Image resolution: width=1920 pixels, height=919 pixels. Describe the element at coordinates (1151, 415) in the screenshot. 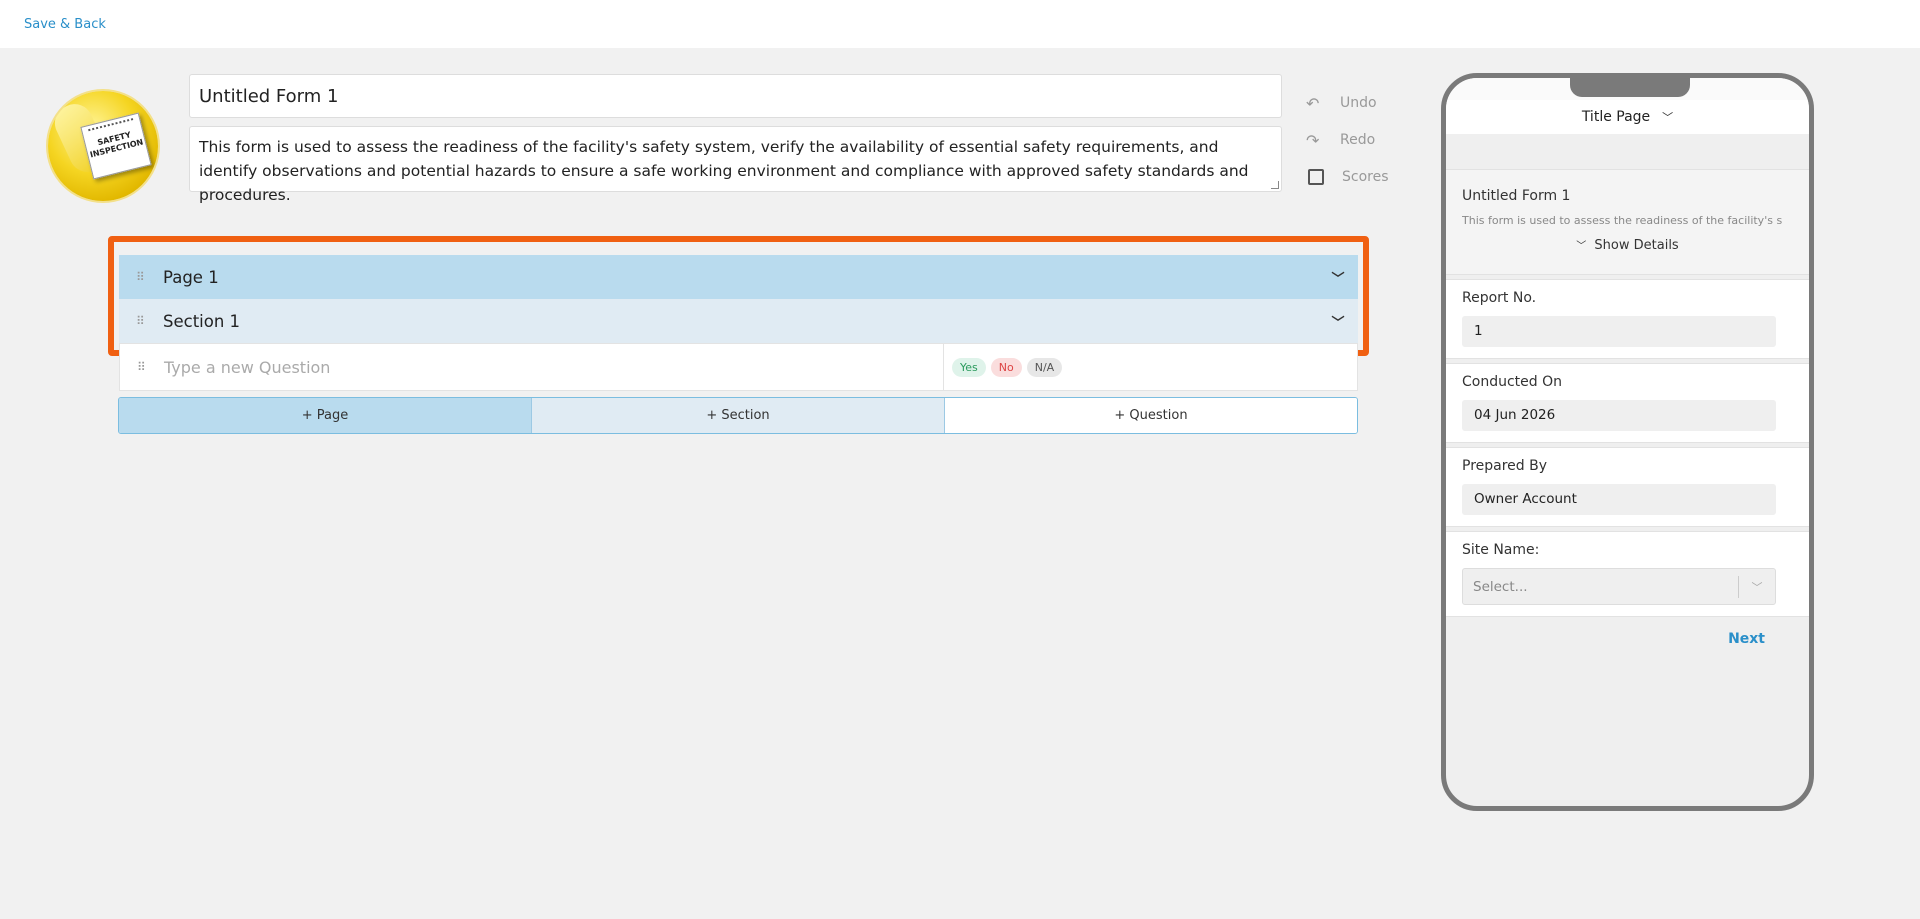

I see `add-question-button: + Question` at that location.